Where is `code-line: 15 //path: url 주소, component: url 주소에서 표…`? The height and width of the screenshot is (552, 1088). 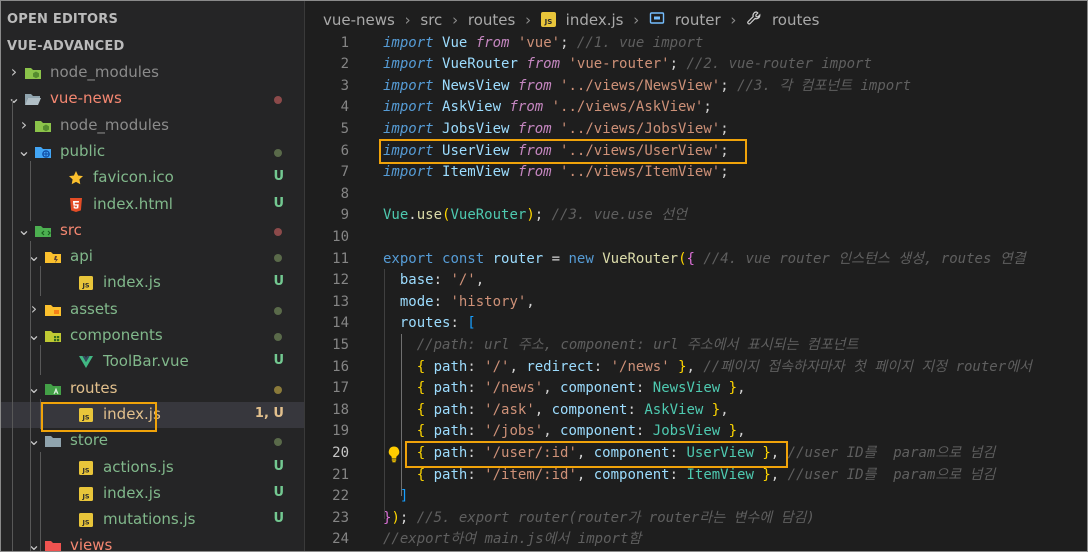
code-line: 15 //path: url 주소, component: url 주소에서 표… is located at coordinates (696, 346).